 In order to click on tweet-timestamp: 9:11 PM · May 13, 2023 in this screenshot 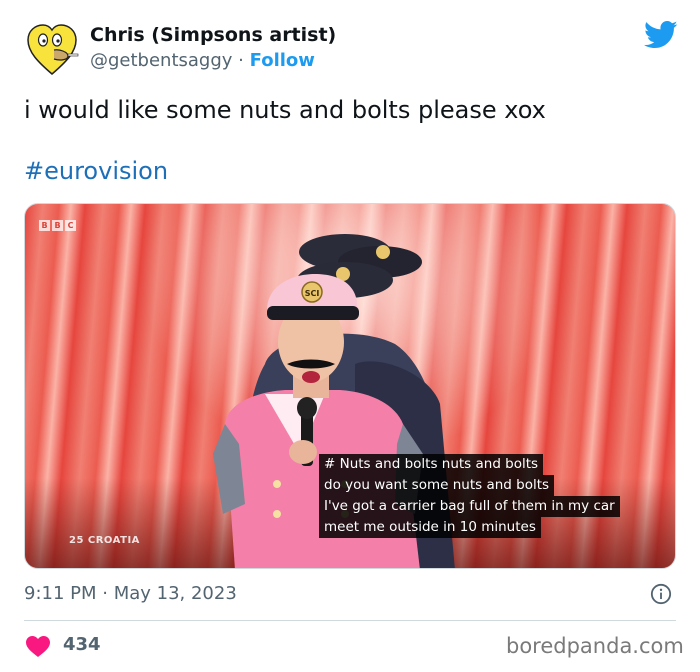, I will do `click(130, 593)`.